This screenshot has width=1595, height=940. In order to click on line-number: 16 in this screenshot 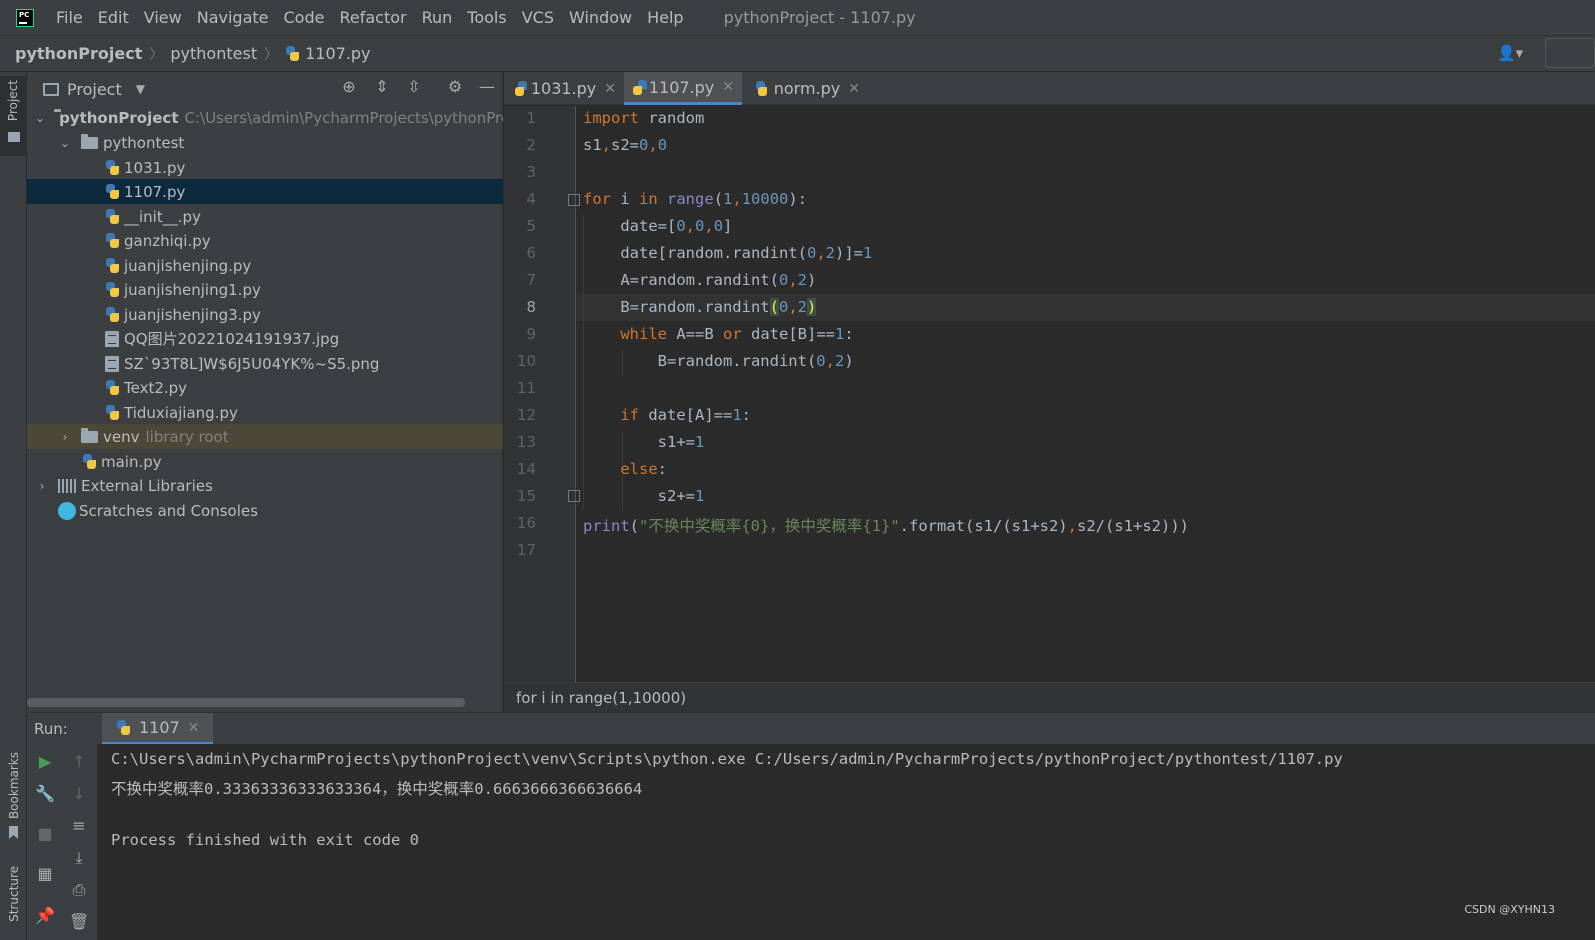, I will do `click(526, 523)`.